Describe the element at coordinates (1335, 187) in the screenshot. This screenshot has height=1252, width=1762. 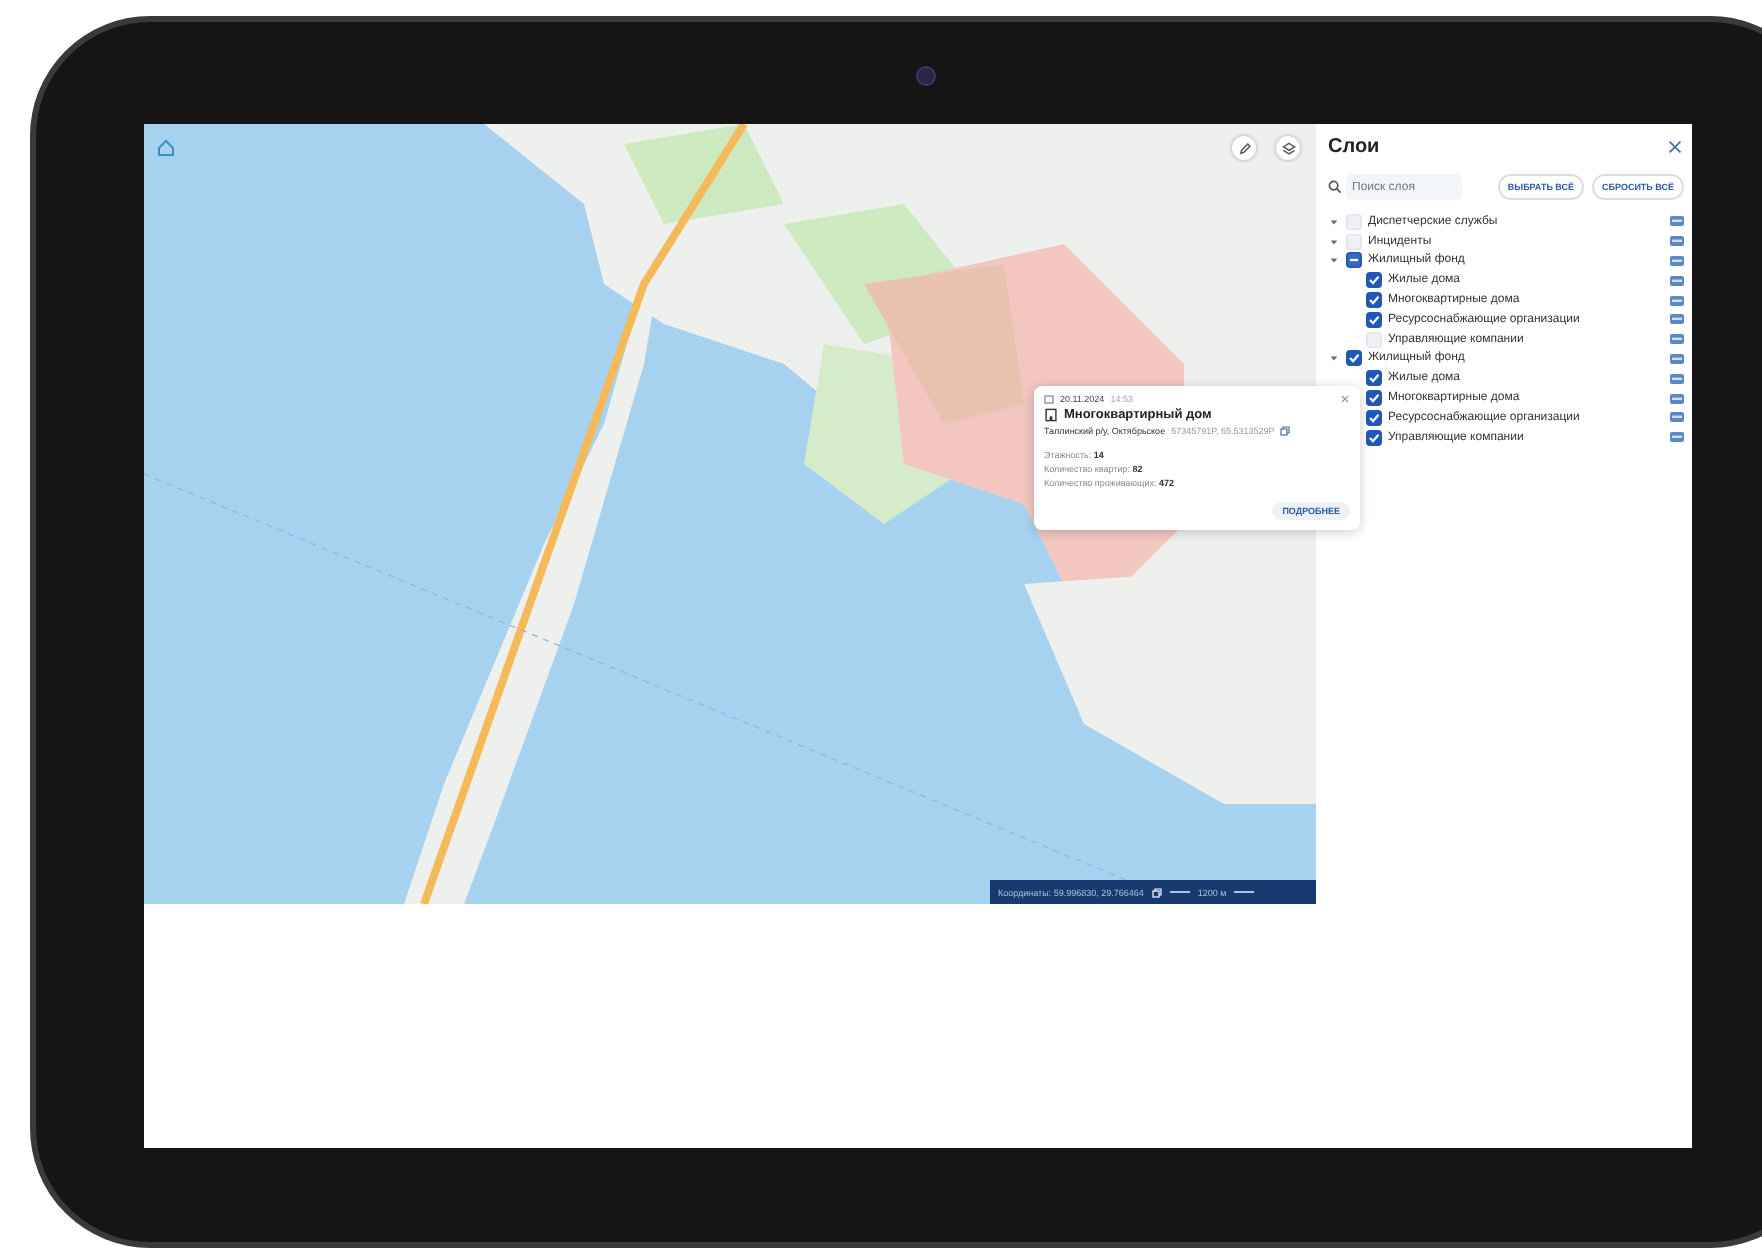
I see `search-icon` at that location.